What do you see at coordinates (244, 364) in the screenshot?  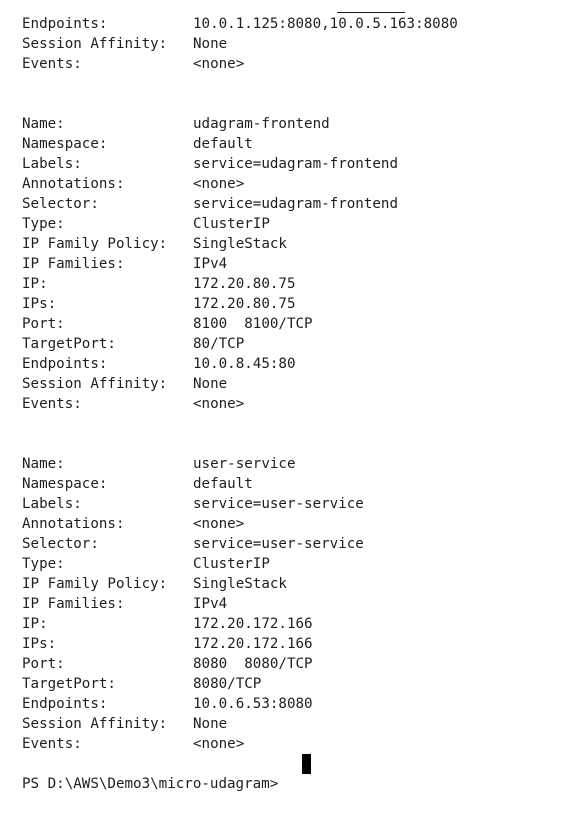 I see `field-value: 10.0.8.45:80` at bounding box center [244, 364].